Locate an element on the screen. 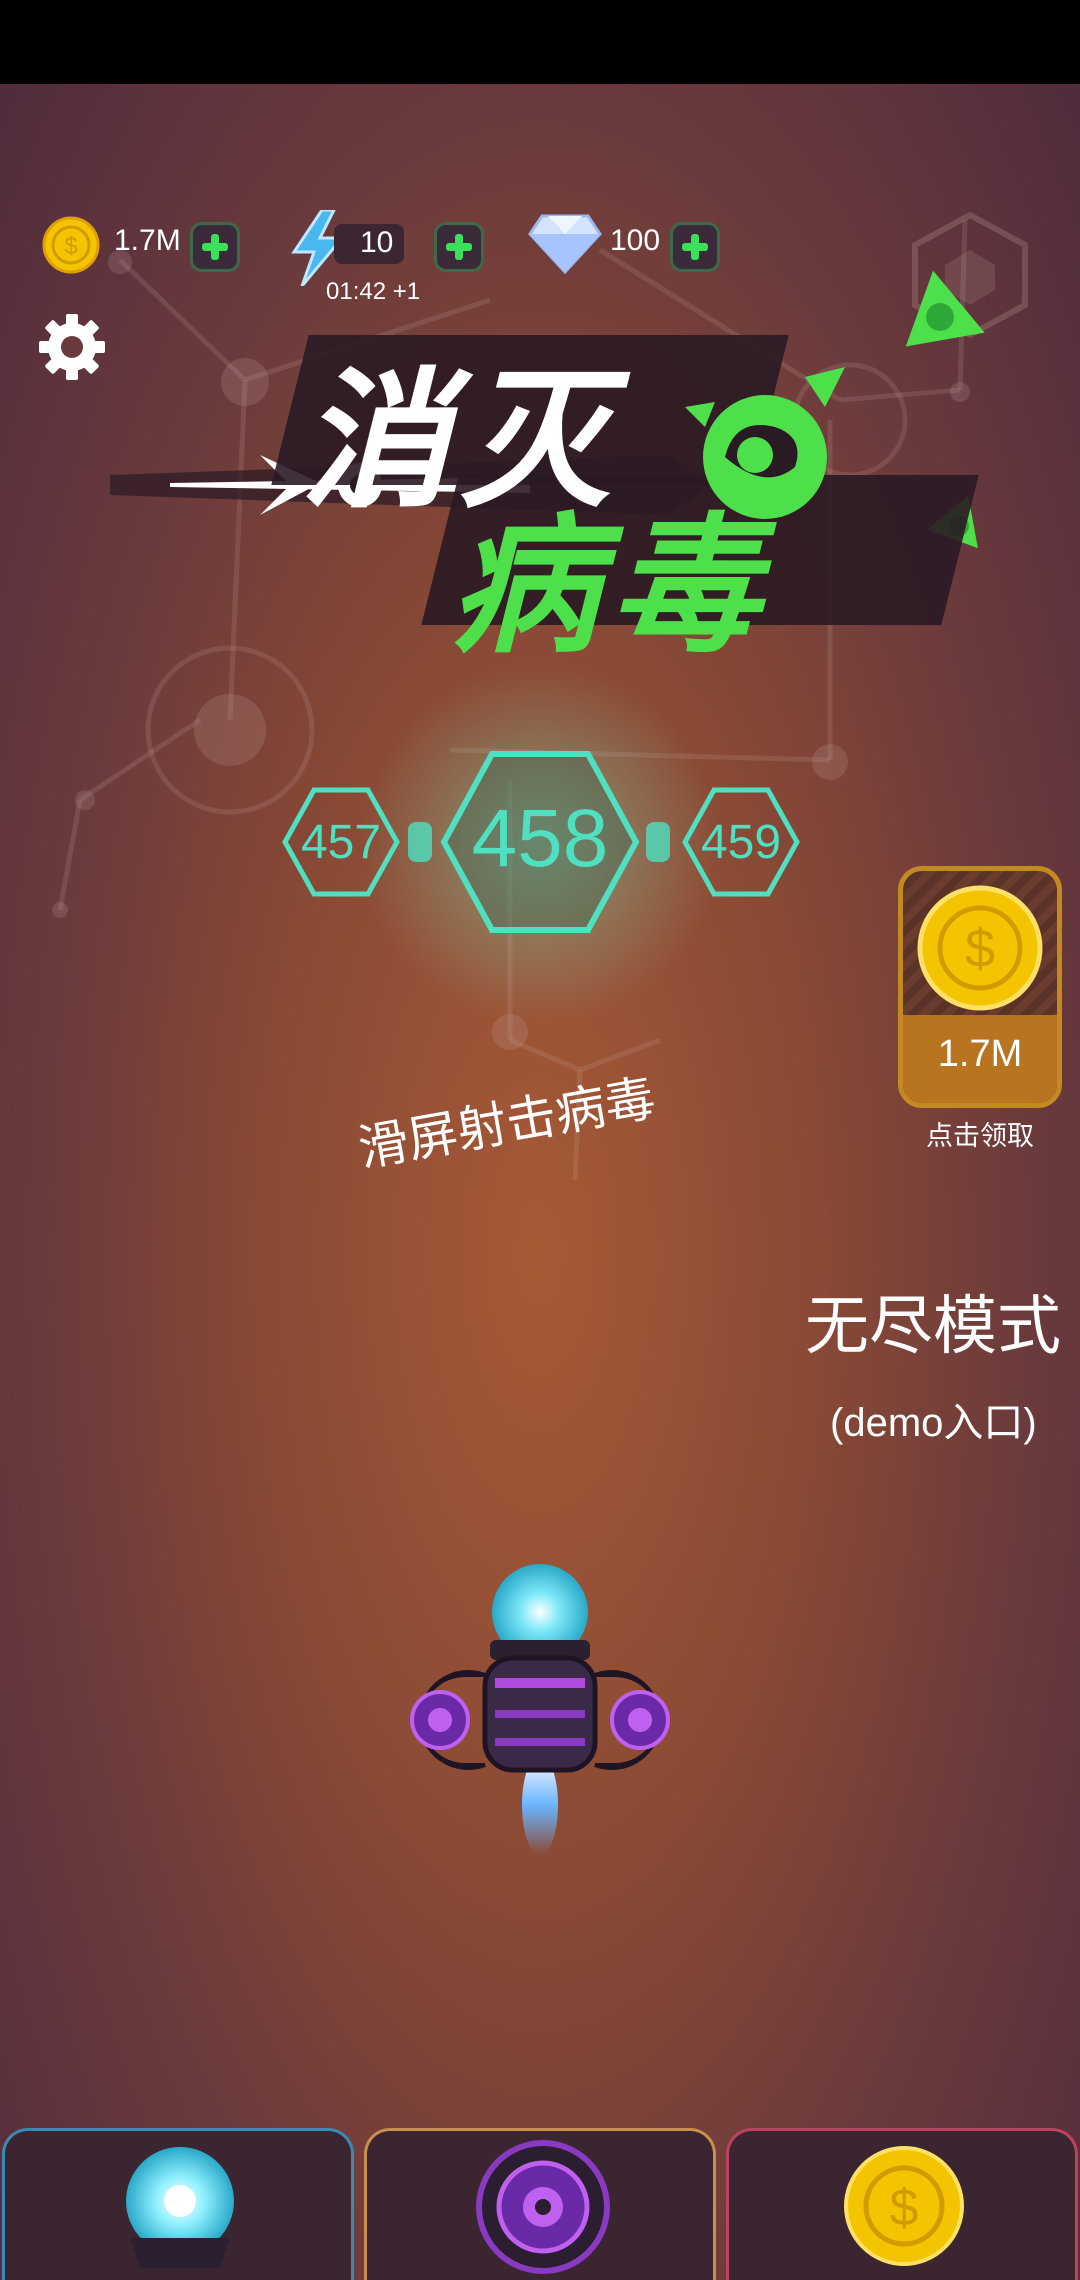 This screenshot has height=2280, width=1080. coin-reward-label: 点击领取 is located at coordinates (980, 1136).